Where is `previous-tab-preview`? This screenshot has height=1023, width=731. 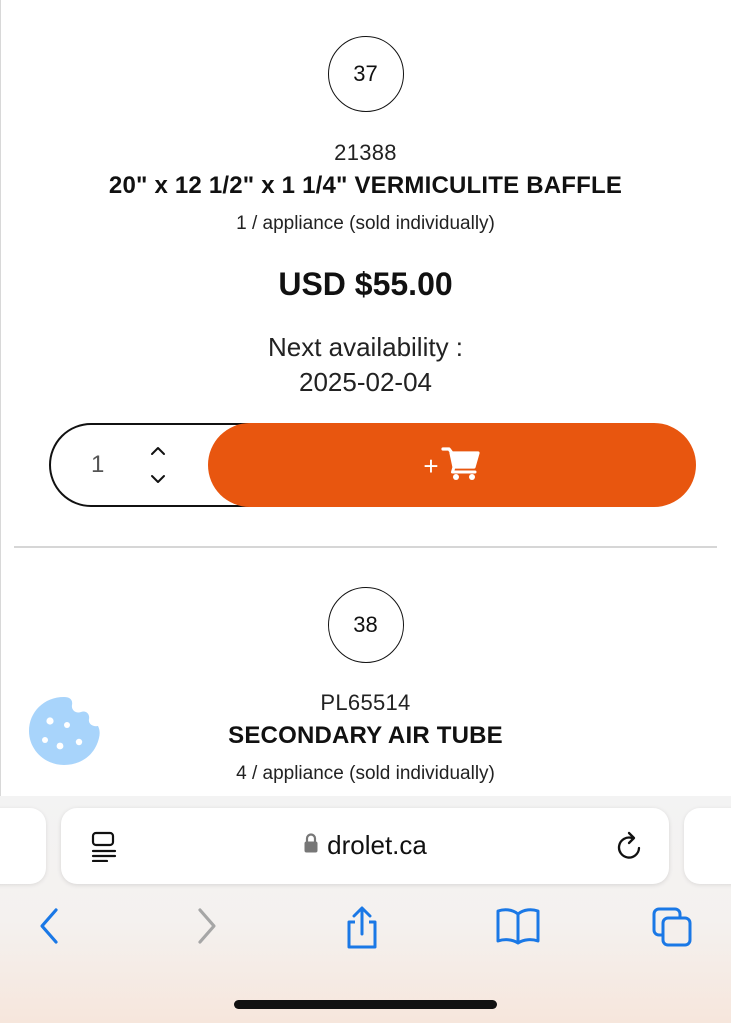
previous-tab-preview is located at coordinates (23, 846).